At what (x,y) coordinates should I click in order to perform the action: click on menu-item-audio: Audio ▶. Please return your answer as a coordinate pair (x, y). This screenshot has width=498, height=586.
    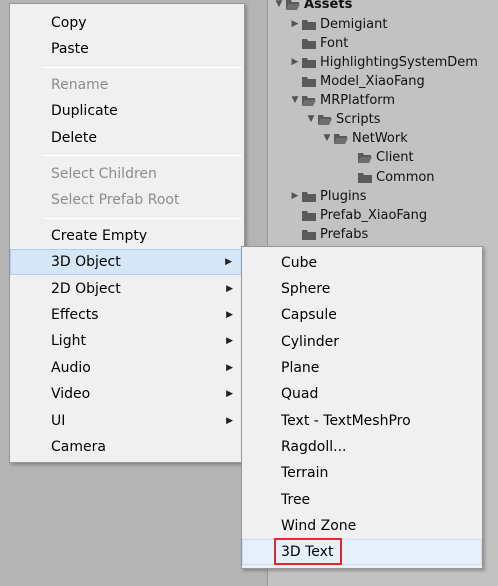
    Looking at the image, I should click on (127, 368).